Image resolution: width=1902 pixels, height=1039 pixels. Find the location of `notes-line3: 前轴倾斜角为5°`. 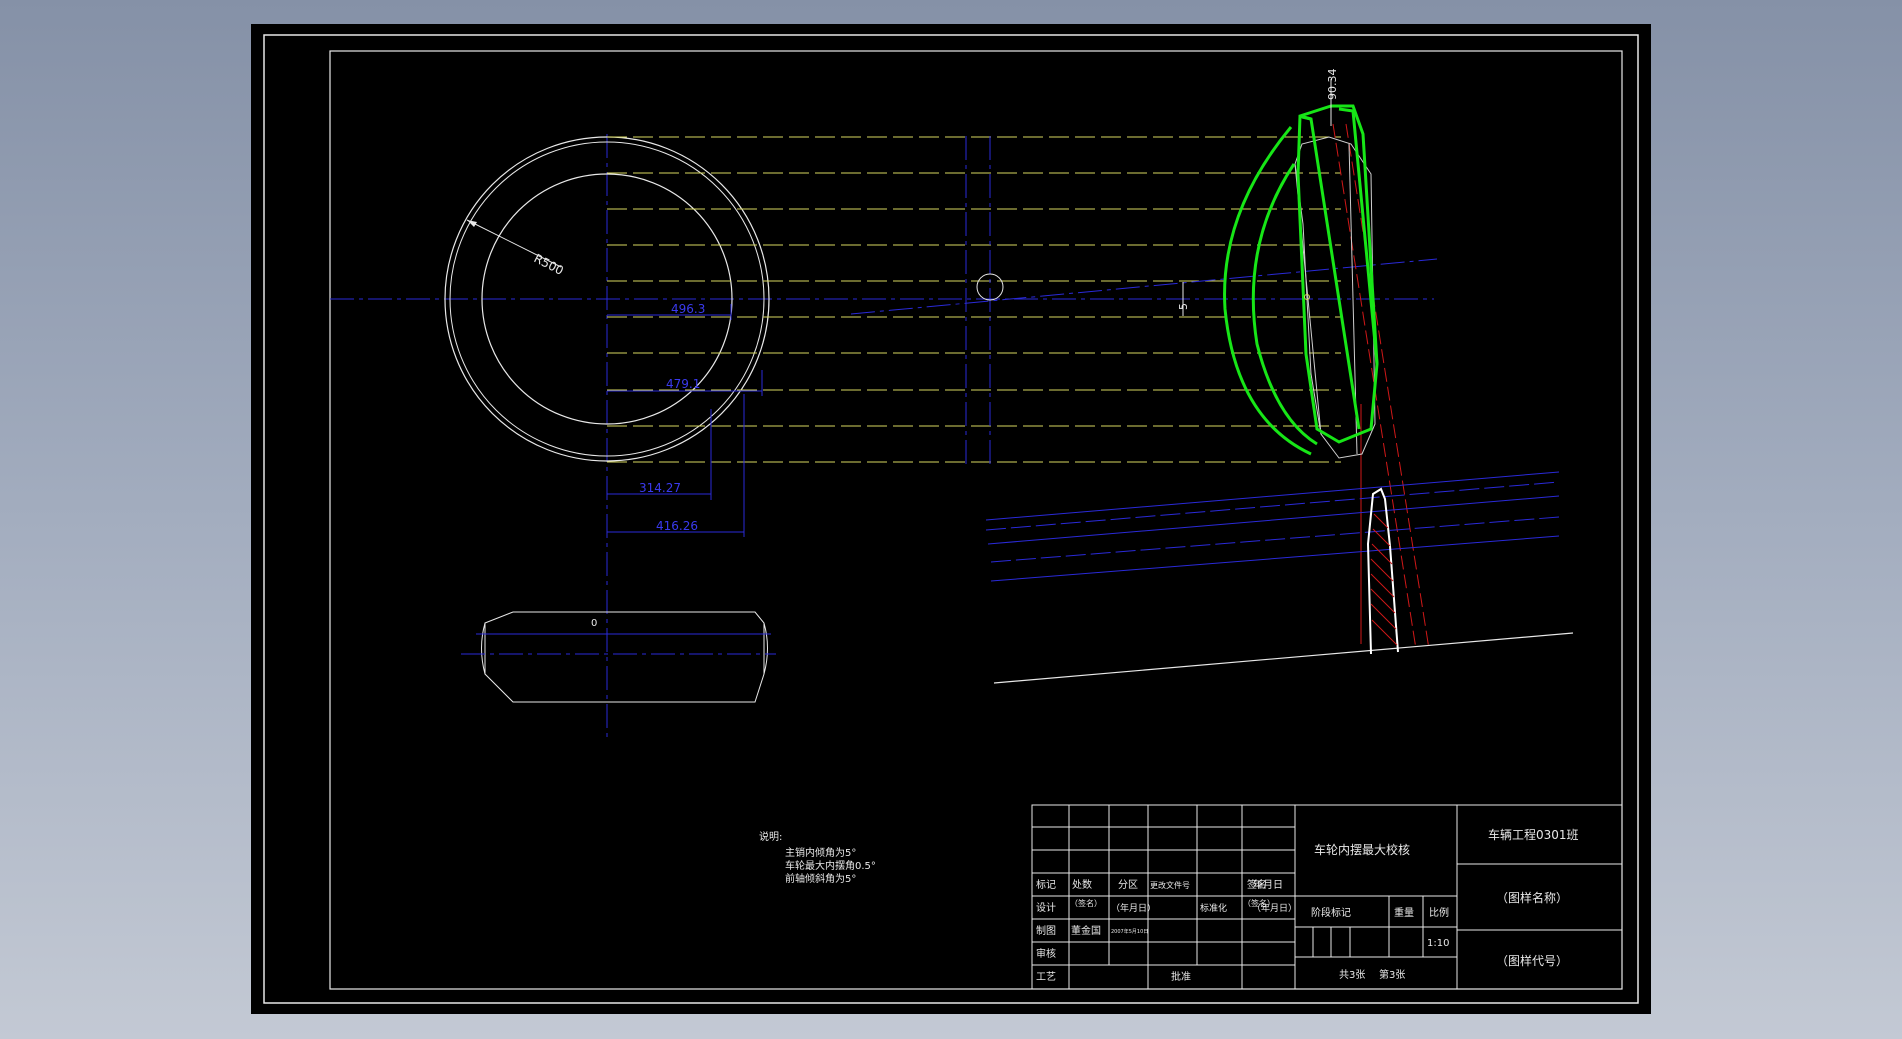

notes-line3: 前轴倾斜角为5° is located at coordinates (820, 878).